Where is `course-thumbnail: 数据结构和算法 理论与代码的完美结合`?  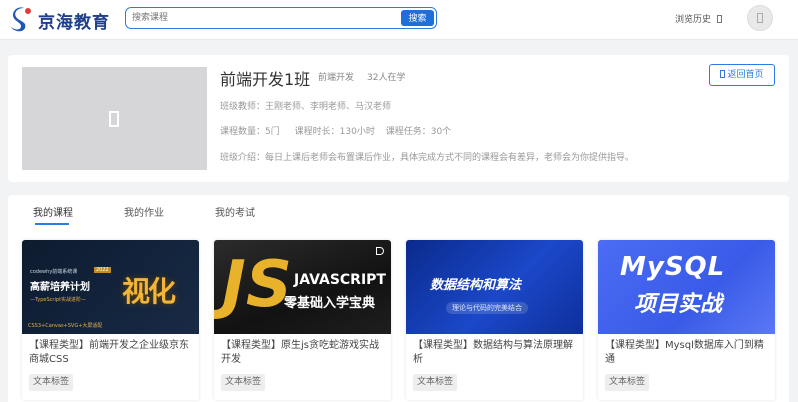
course-thumbnail: 数据结构和算法 理论与代码的完美结合 is located at coordinates (494, 287).